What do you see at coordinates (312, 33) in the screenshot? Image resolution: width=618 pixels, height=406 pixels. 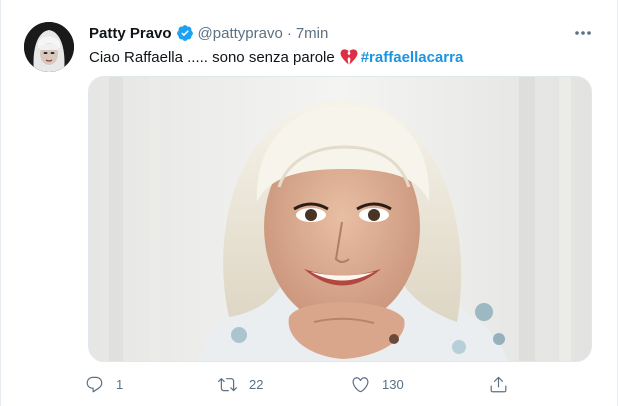 I see `timestamp: 7min` at bounding box center [312, 33].